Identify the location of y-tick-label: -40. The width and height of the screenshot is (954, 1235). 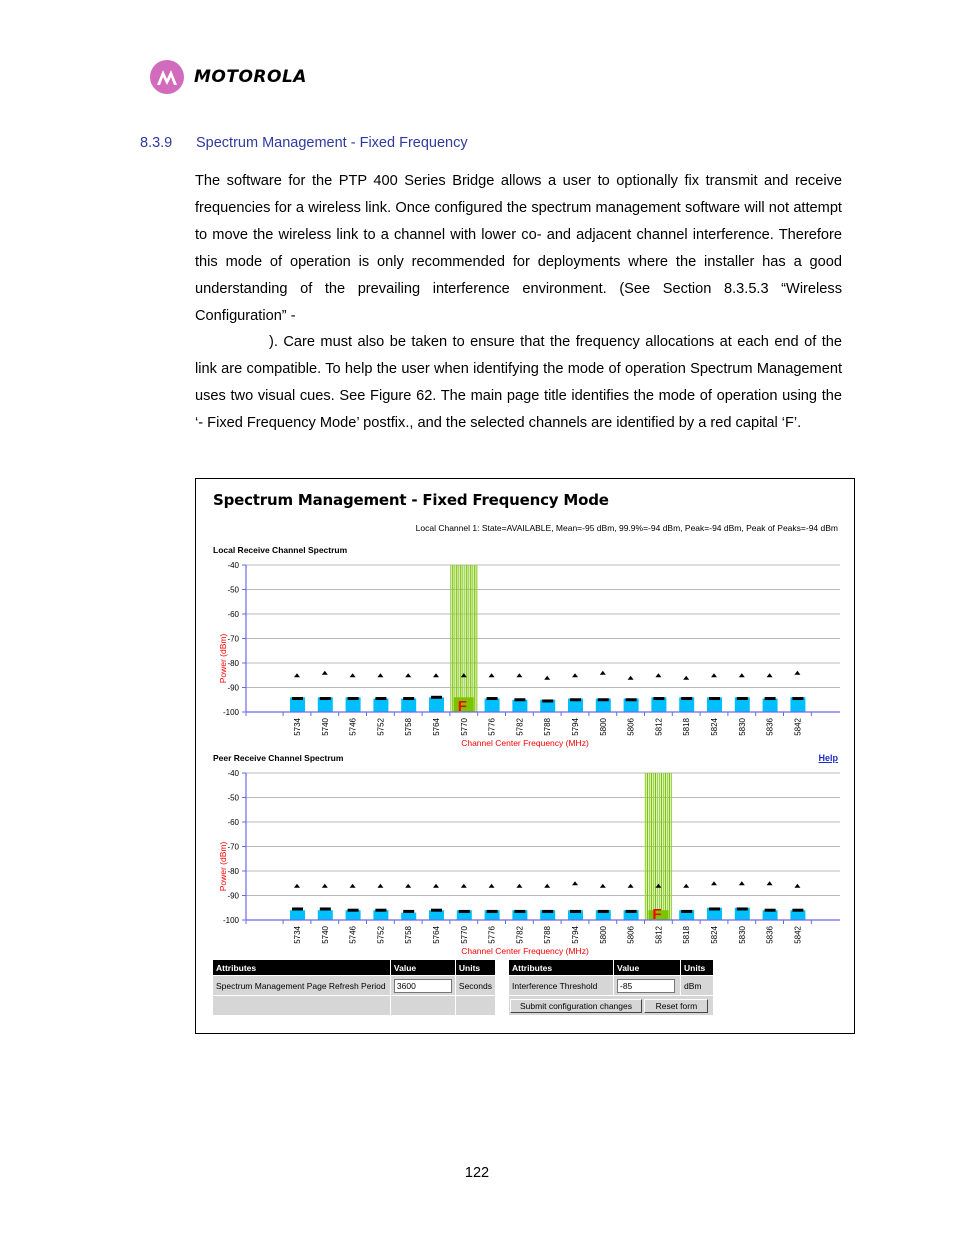
(233, 565).